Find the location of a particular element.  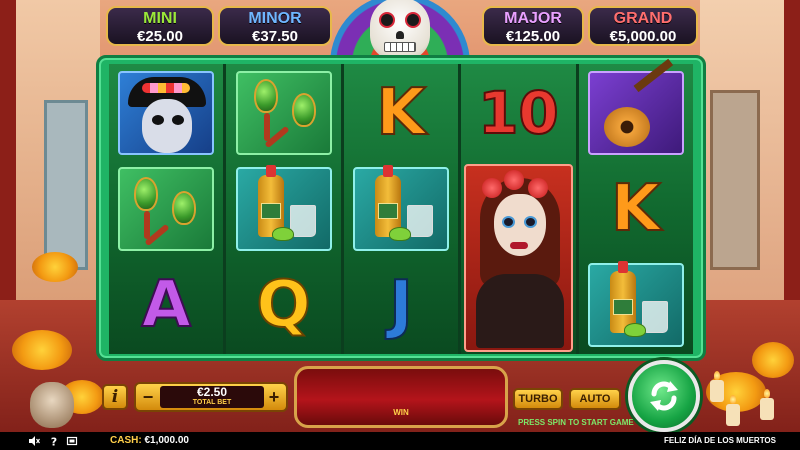

symbol-10: 10 is located at coordinates (518, 113).